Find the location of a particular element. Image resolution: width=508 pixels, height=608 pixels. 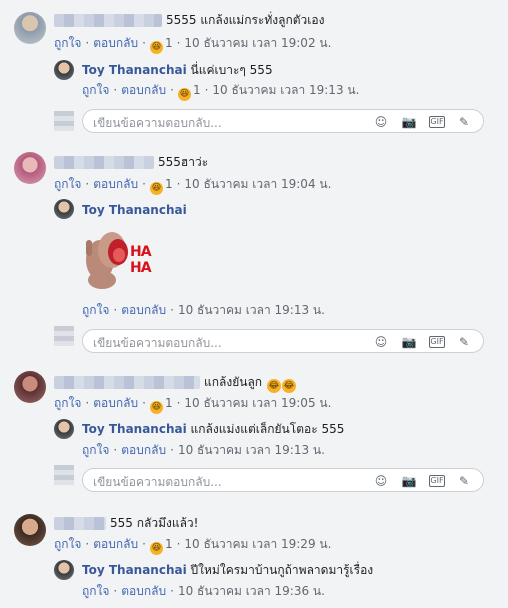

comment-body: แกล้งยันลูก 😂 😂 is located at coordinates (175, 383).